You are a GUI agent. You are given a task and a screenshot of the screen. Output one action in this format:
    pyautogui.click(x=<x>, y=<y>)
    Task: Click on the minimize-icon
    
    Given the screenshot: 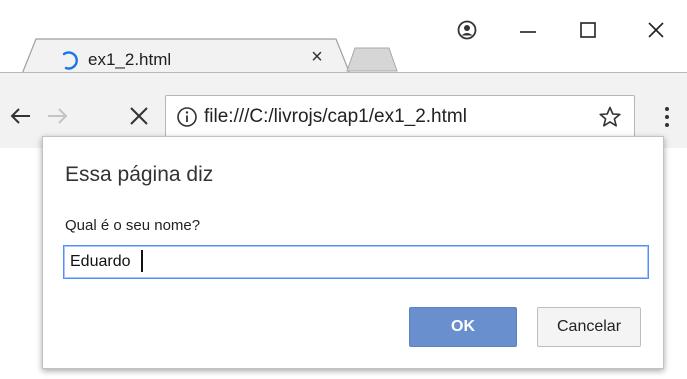 What is the action you would take?
    pyautogui.click(x=528, y=32)
    